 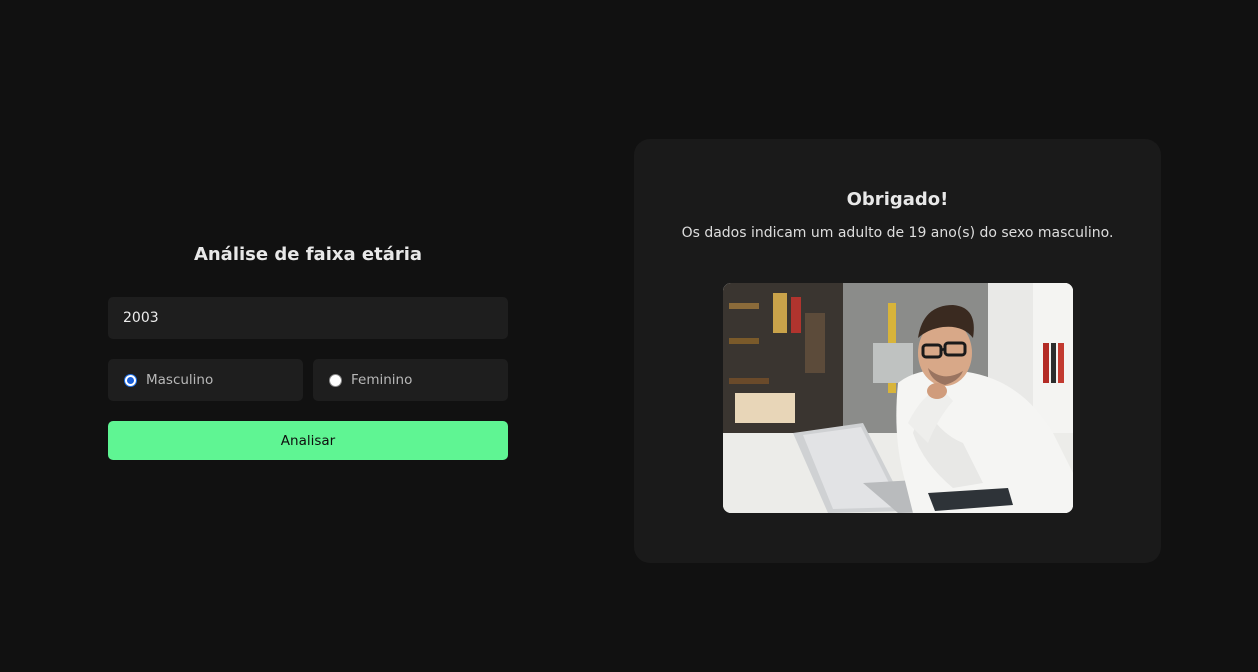 What do you see at coordinates (382, 380) in the screenshot?
I see `radio-label-feminino: Feminino` at bounding box center [382, 380].